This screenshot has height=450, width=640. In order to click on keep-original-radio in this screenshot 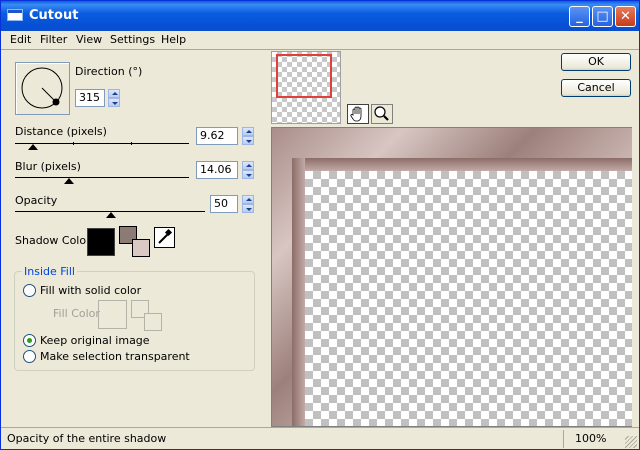, I will do `click(29, 340)`.